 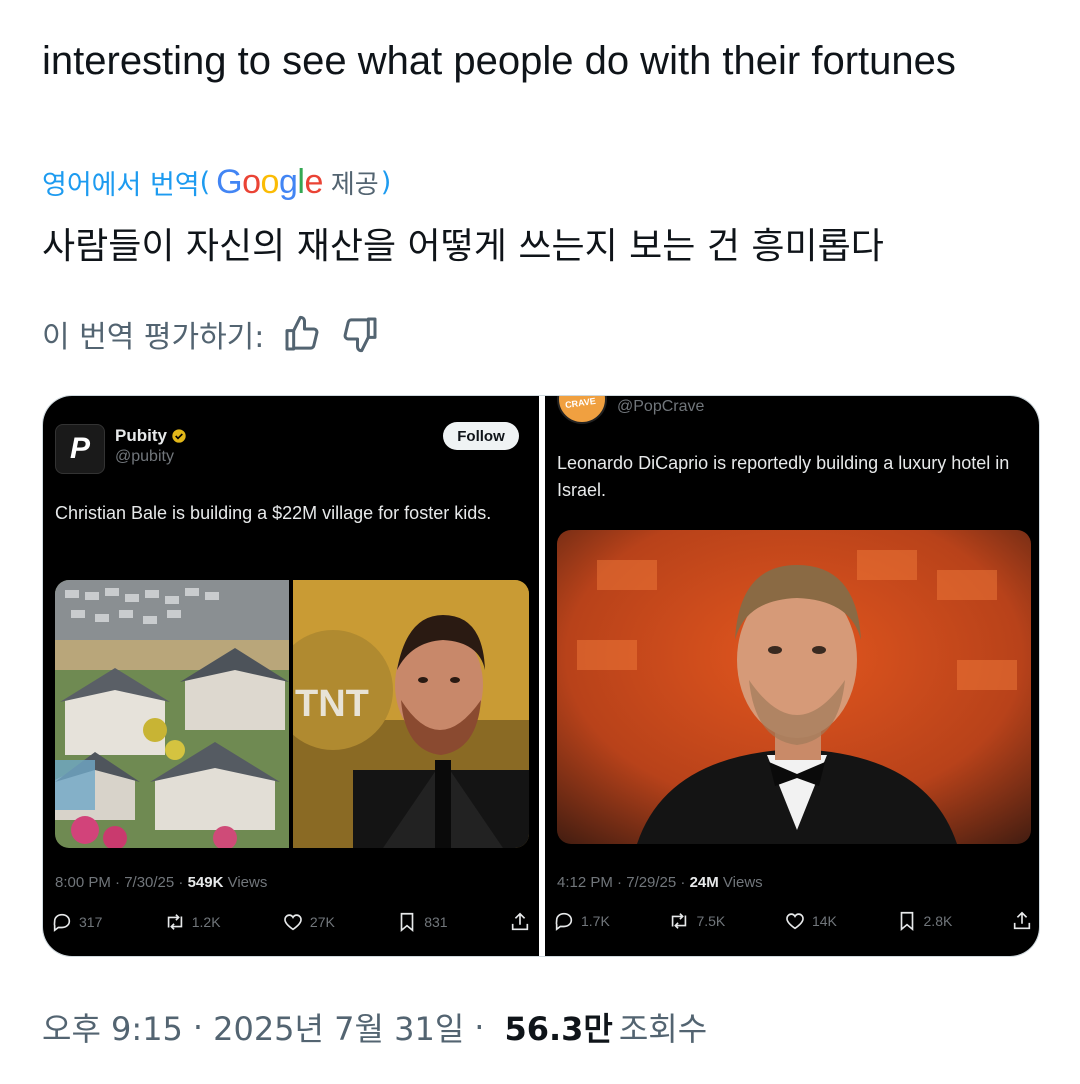 I want to click on verified-badge-icon, so click(x=179, y=436).